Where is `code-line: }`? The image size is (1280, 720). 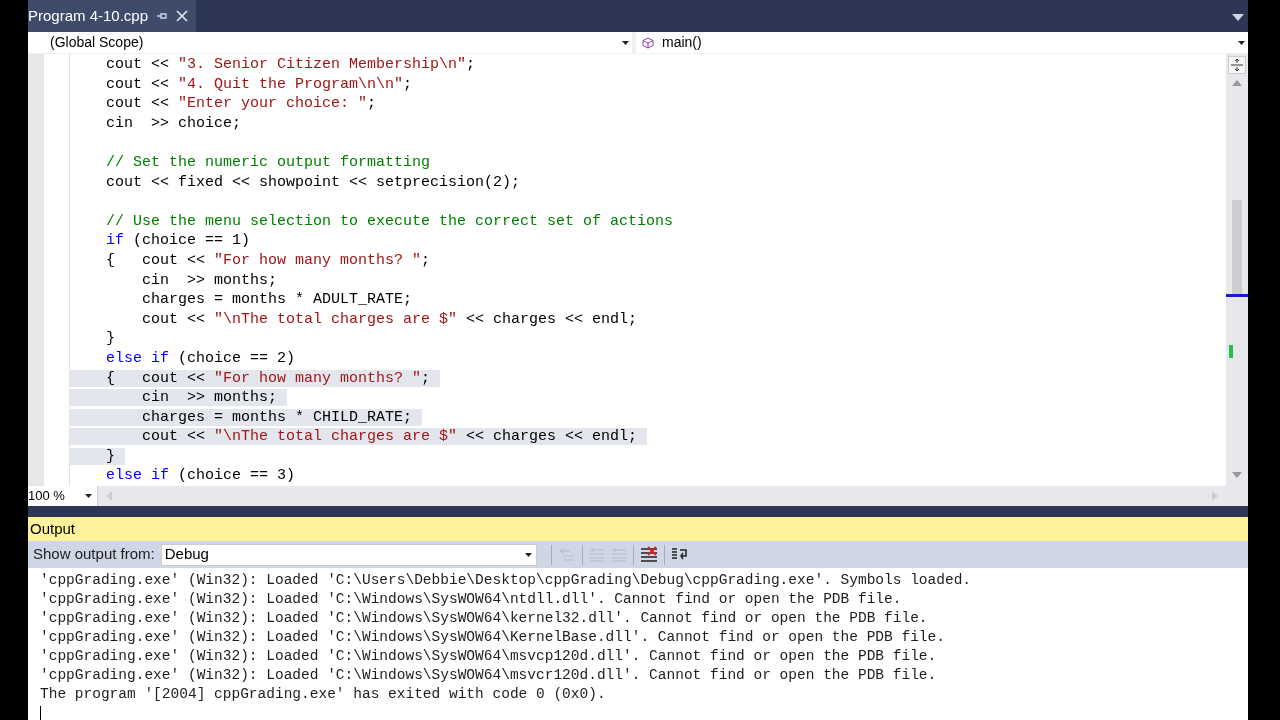
code-line: } is located at coordinates (110, 339).